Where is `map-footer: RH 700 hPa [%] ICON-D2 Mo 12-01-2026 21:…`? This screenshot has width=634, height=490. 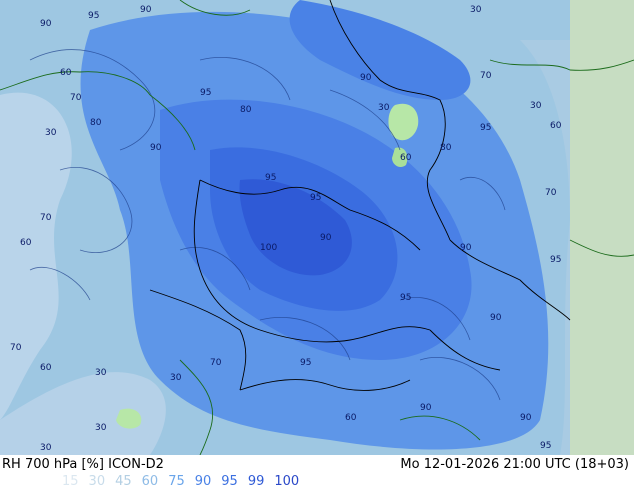
map-footer: RH 700 hPa [%] ICON-D2 Mo 12-01-2026 21:… is located at coordinates (317, 472).